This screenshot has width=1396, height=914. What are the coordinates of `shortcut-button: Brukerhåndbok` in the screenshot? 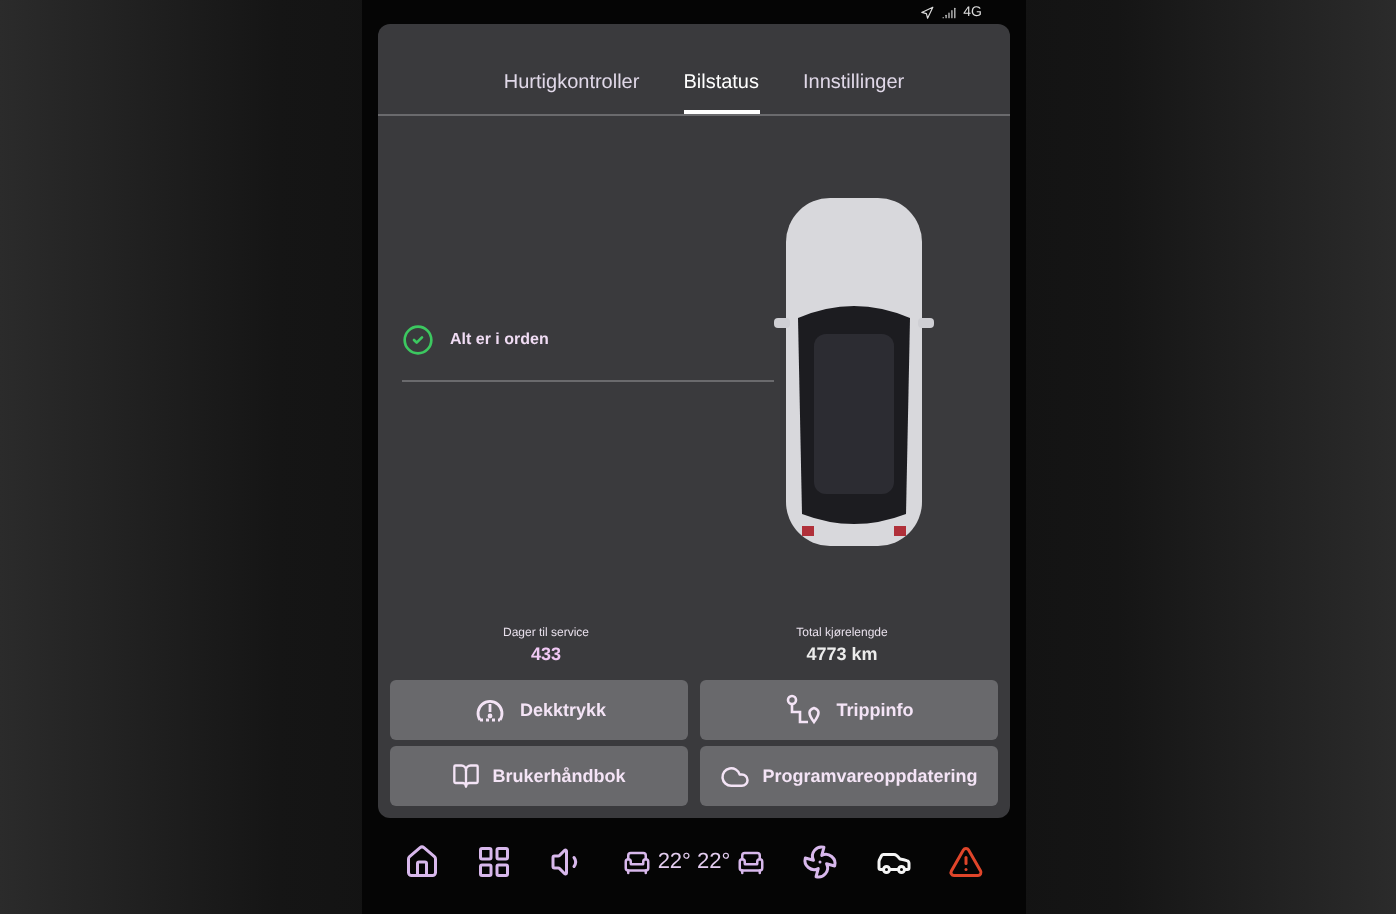 It's located at (539, 776).